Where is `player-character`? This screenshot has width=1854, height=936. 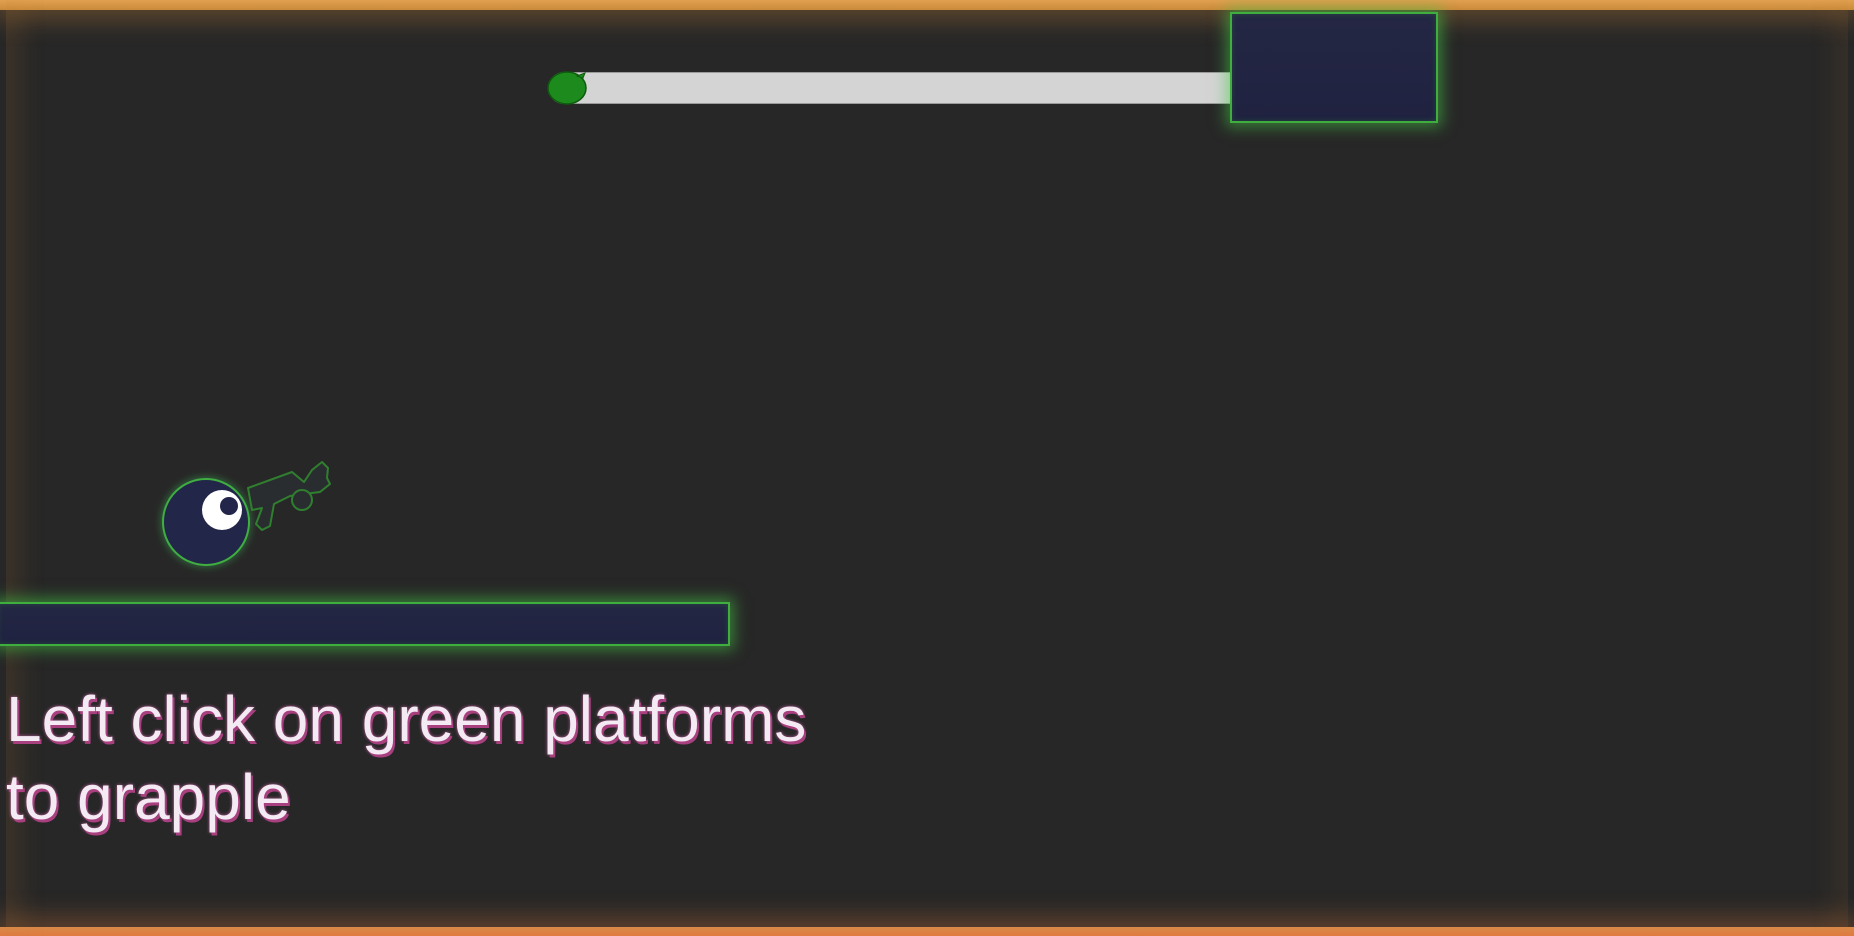 player-character is located at coordinates (246, 513).